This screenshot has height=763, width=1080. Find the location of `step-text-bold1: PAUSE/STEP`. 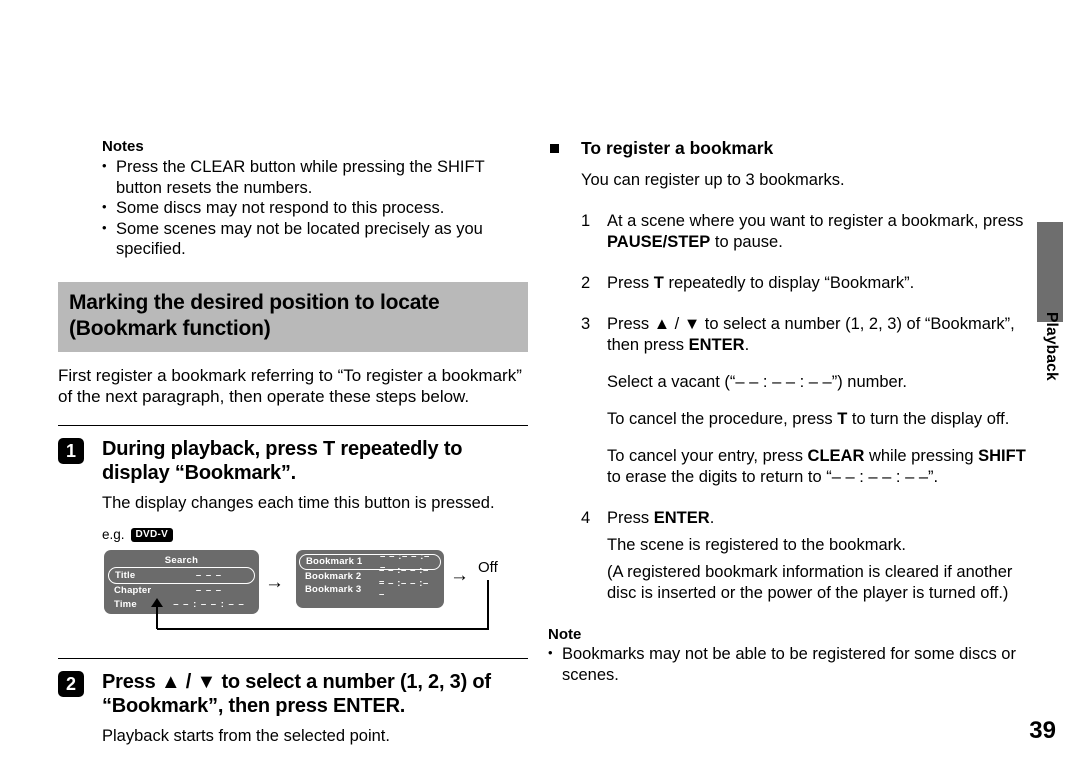

step-text-bold1: PAUSE/STEP is located at coordinates (659, 242).